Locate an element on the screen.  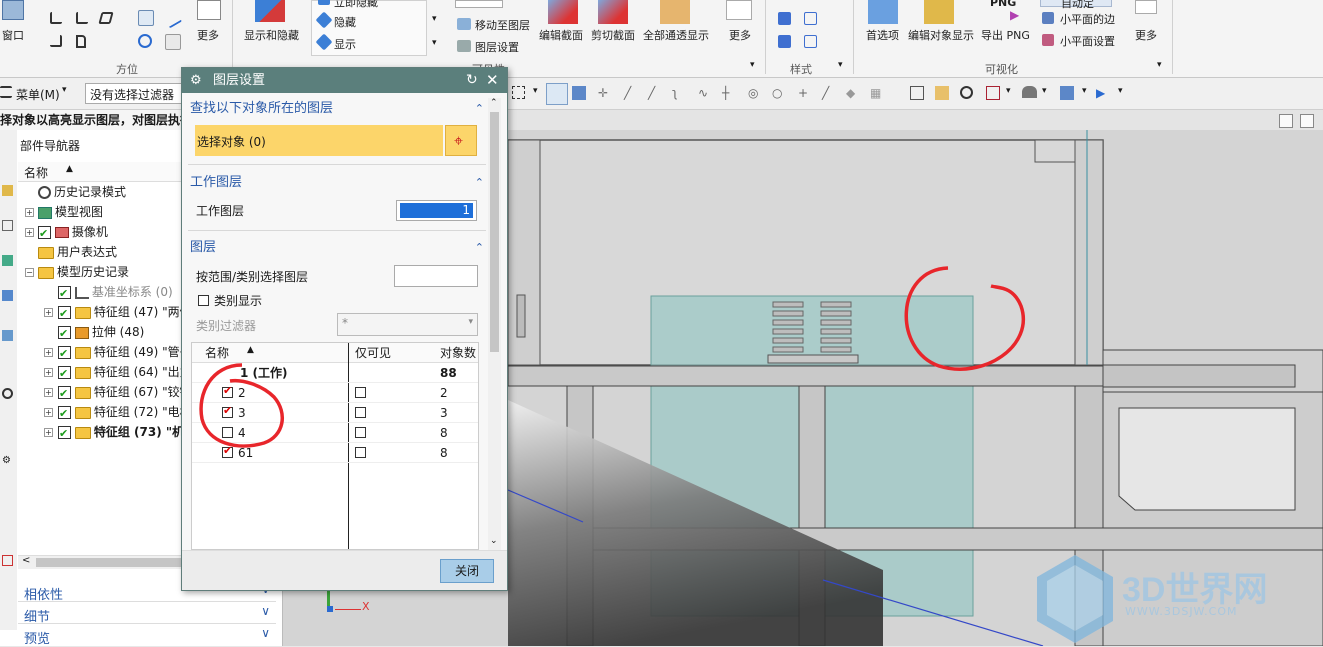
layer-dropdown is located at coordinates (479, 4).